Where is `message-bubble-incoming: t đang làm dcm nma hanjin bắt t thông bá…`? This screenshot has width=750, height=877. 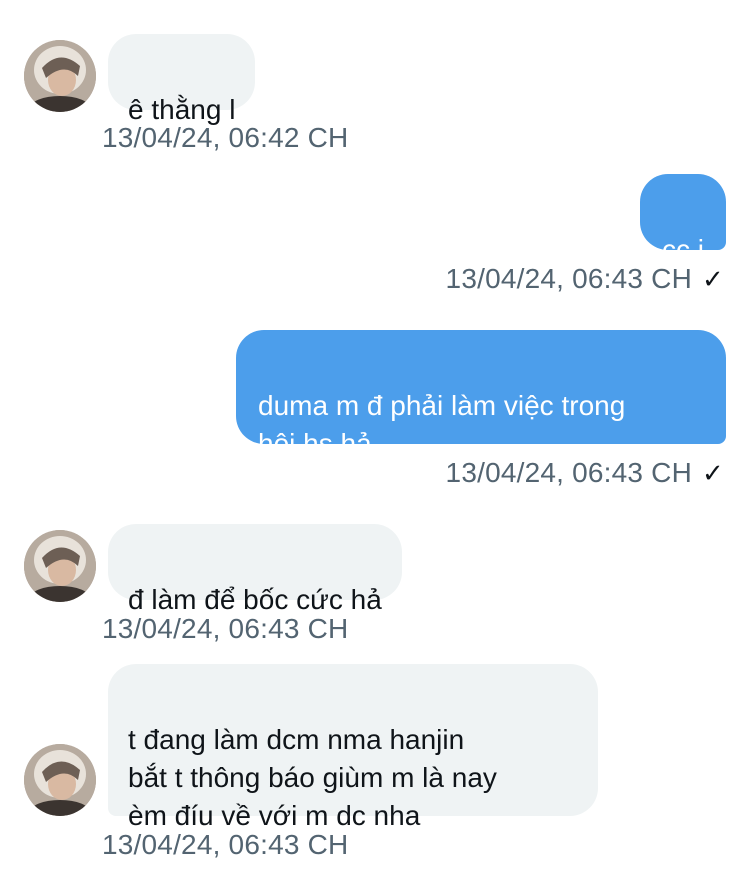
message-bubble-incoming: t đang làm dcm nma hanjin bắt t thông bá… is located at coordinates (353, 747).